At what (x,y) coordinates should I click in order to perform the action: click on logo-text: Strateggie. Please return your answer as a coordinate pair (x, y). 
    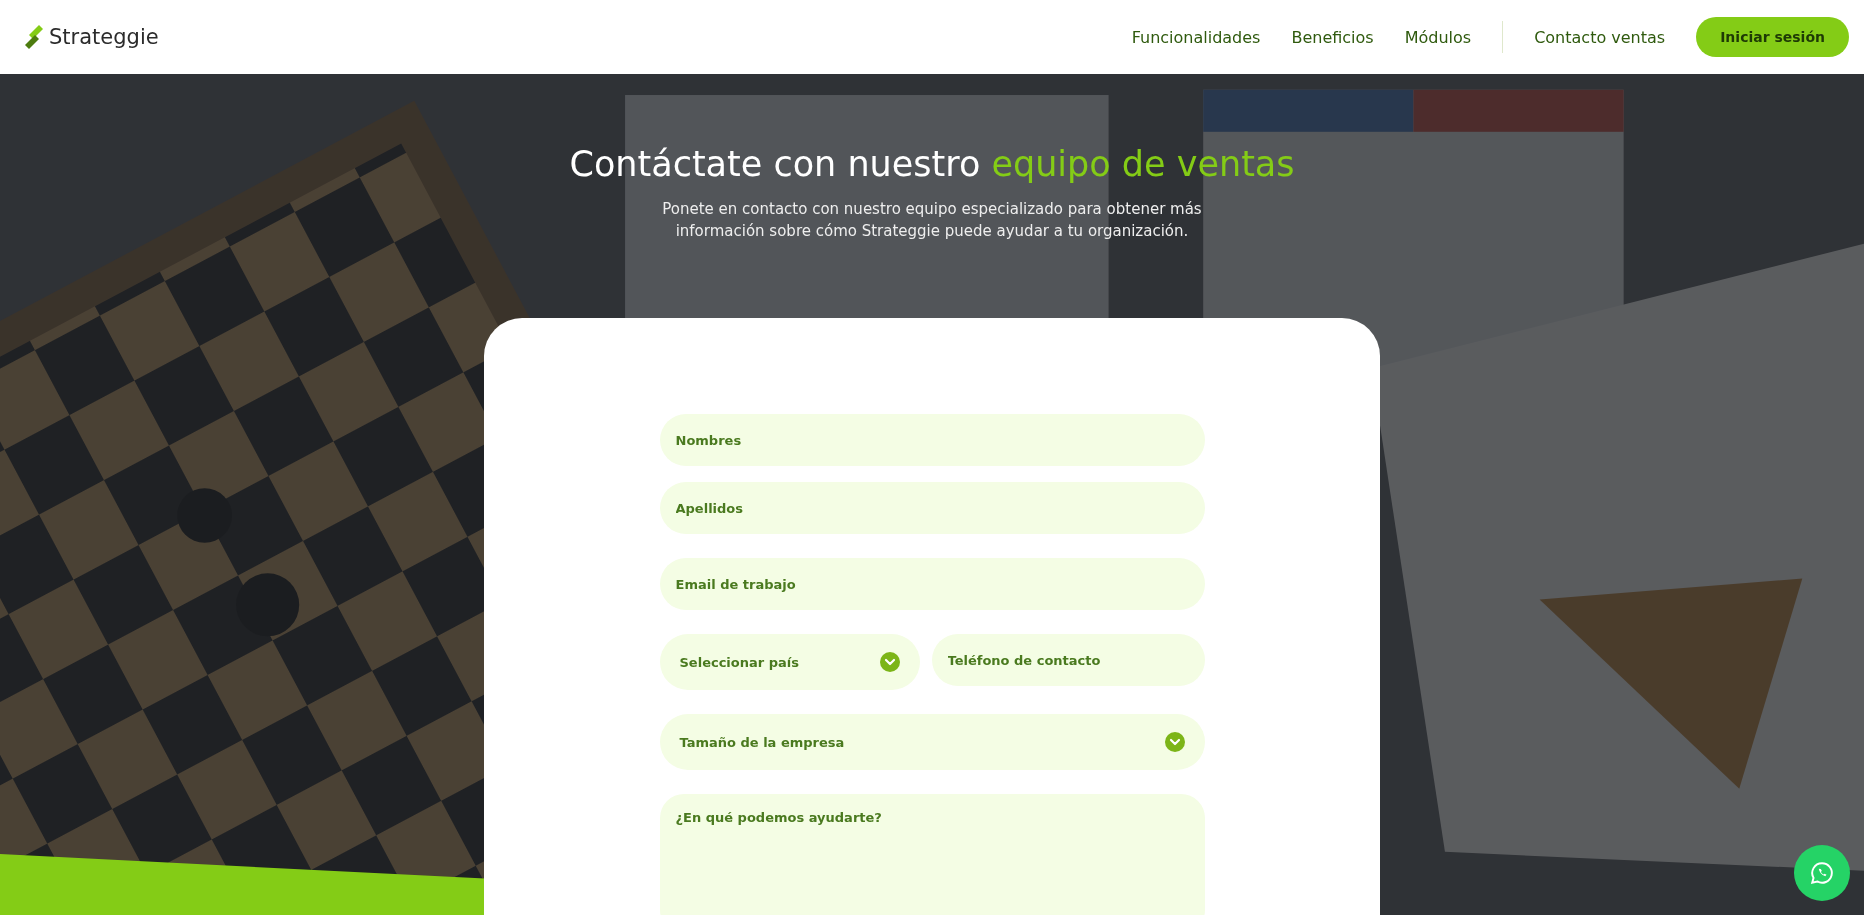
    Looking at the image, I should click on (104, 37).